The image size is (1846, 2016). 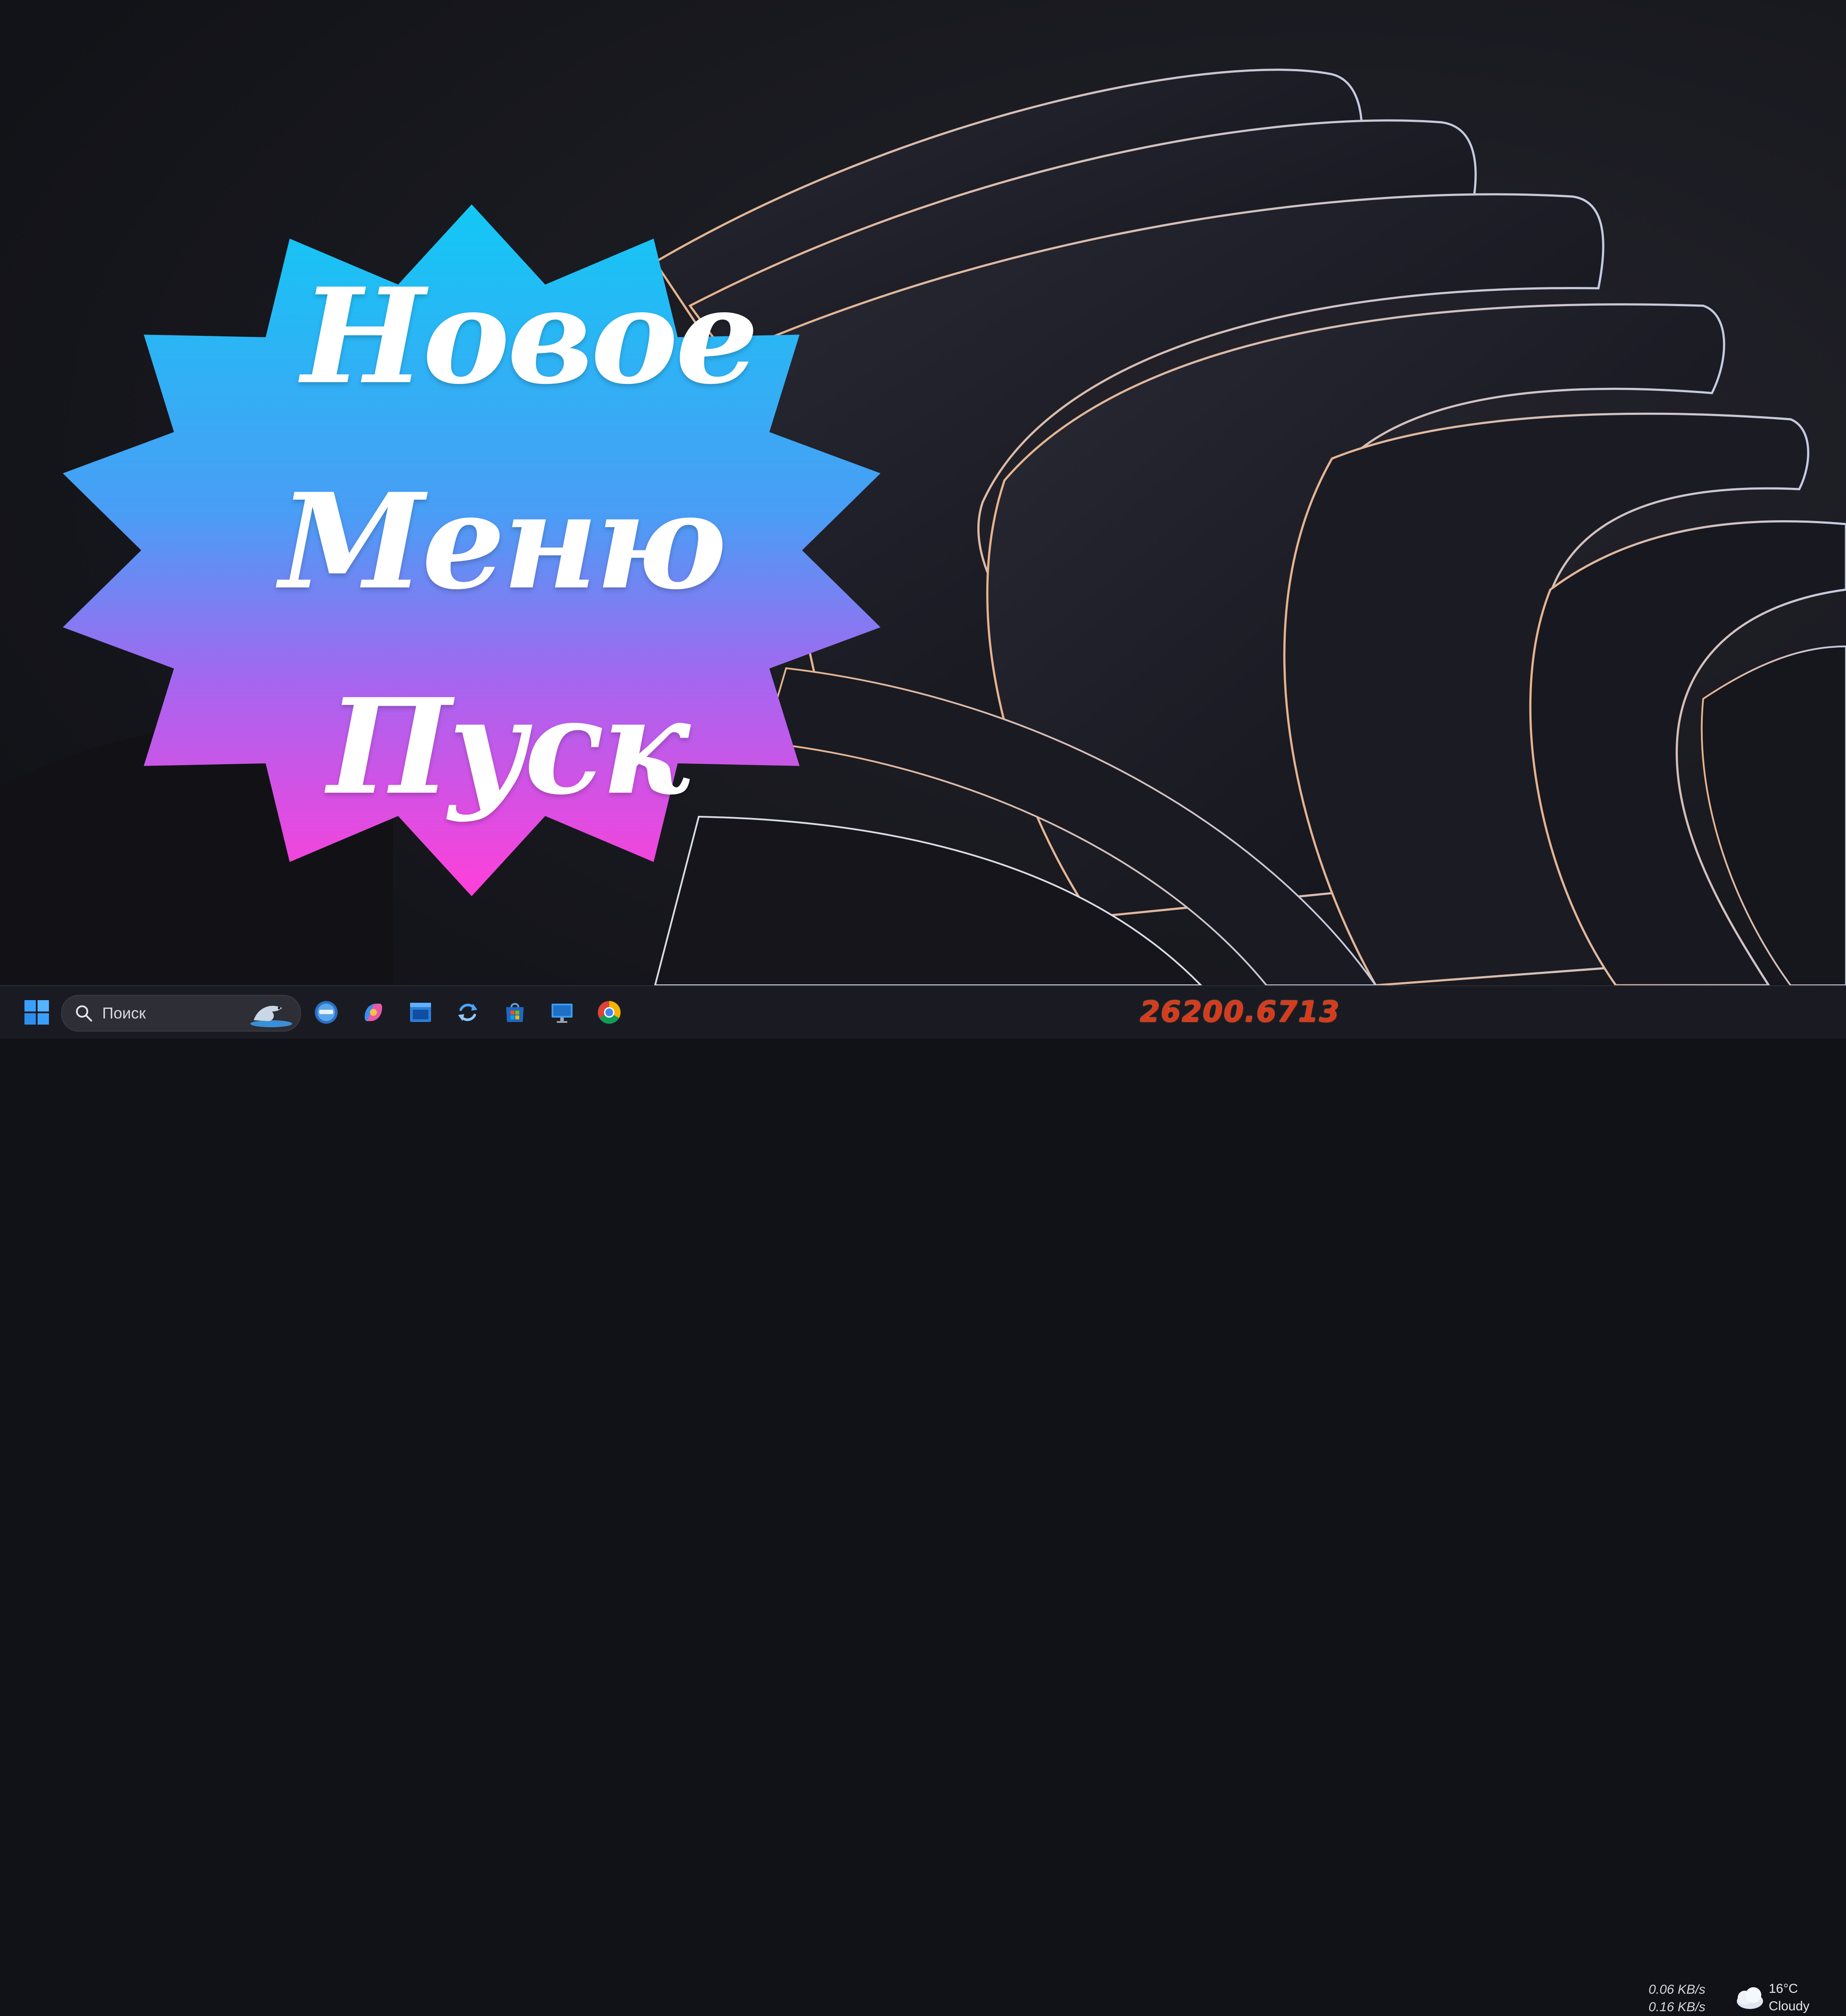 I want to click on search-placeholder: Поиск, so click(x=124, y=1013).